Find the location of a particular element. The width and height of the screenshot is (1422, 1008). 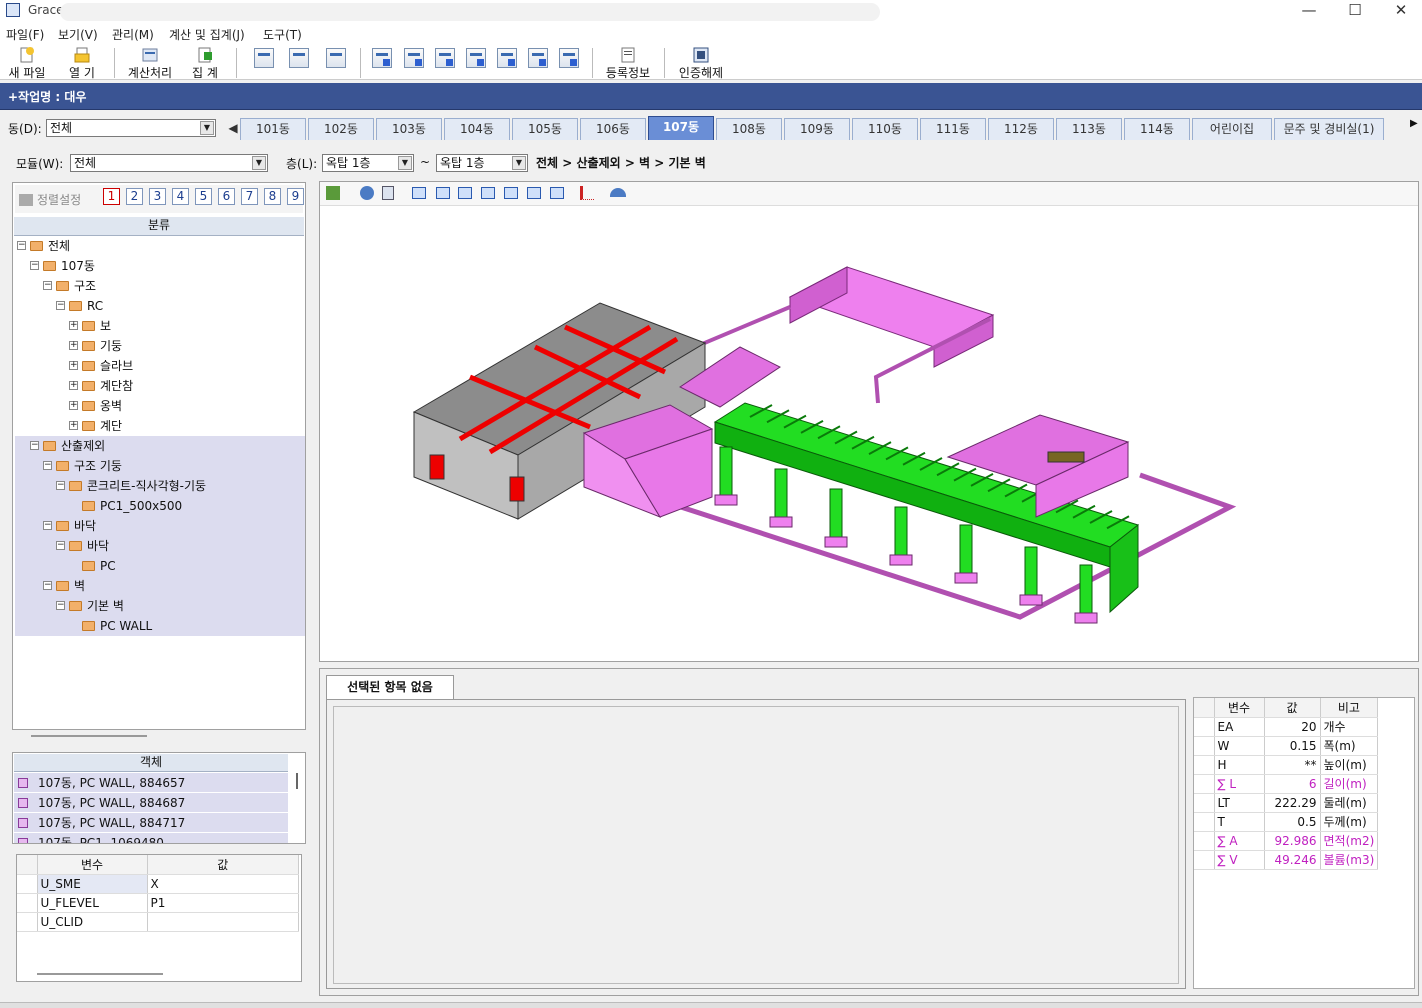

property-value: P1 is located at coordinates (223, 903).